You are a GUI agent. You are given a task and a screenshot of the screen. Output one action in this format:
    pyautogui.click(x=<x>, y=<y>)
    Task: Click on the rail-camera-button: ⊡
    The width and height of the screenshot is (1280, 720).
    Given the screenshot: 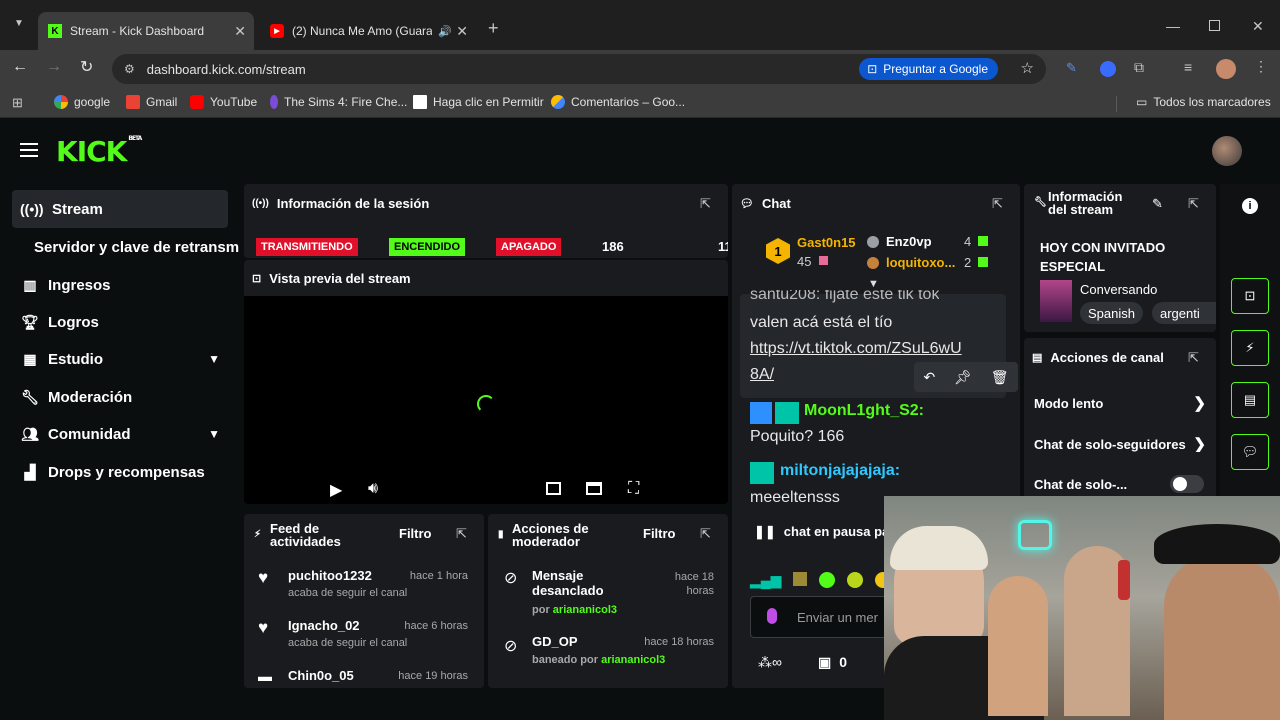 What is the action you would take?
    pyautogui.click(x=1250, y=296)
    